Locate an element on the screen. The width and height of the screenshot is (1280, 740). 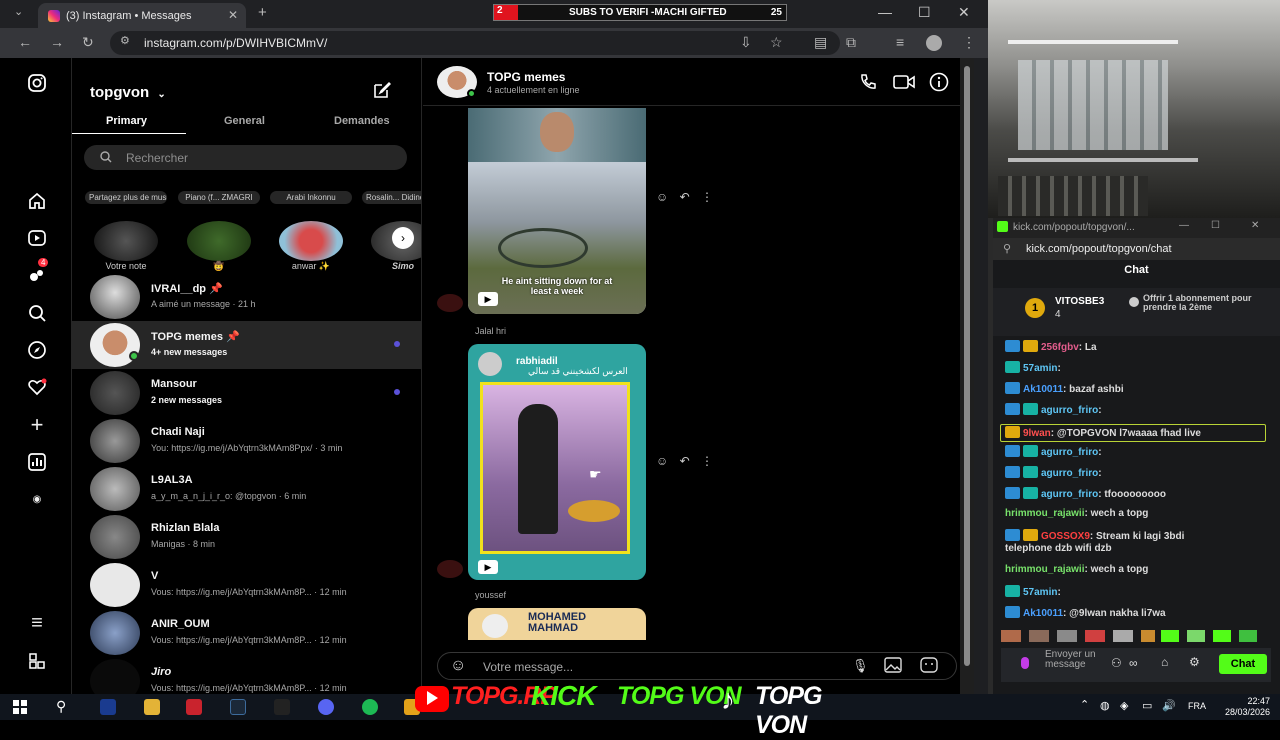
video-call-icon is located at coordinates (904, 84).